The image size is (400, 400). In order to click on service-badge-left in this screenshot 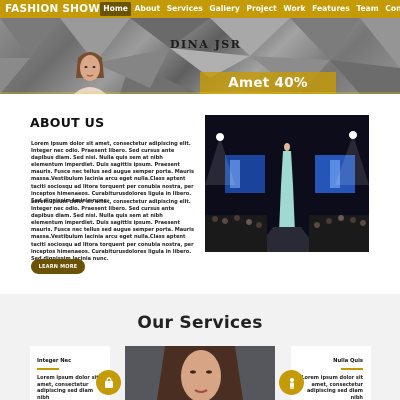, I will do `click(108, 382)`.